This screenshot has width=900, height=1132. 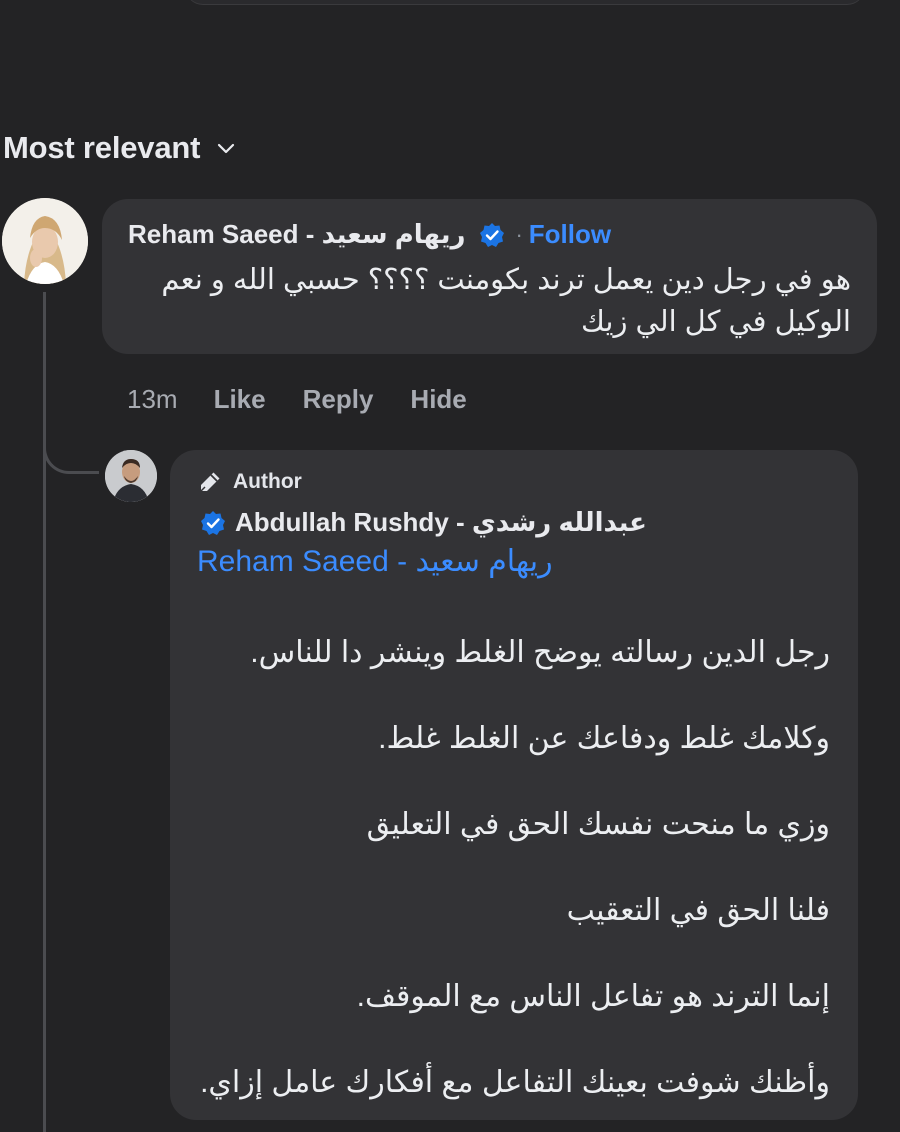 What do you see at coordinates (375, 561) in the screenshot?
I see `mention-link: Reham Saeed - ريهام سعيد` at bounding box center [375, 561].